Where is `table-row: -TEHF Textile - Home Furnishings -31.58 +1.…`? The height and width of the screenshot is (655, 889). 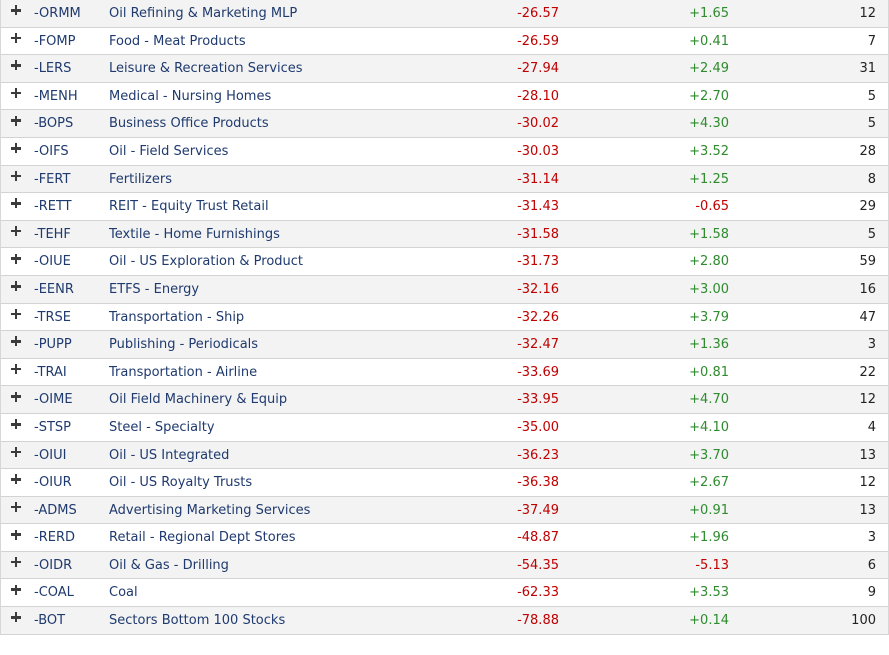
table-row: -TEHF Textile - Home Furnishings -31.58 +1.… is located at coordinates (444, 234).